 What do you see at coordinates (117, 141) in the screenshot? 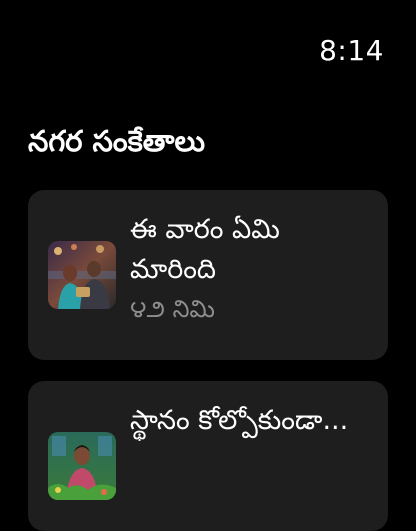
I see `section-title: నగర సంకేతాలు` at bounding box center [117, 141].